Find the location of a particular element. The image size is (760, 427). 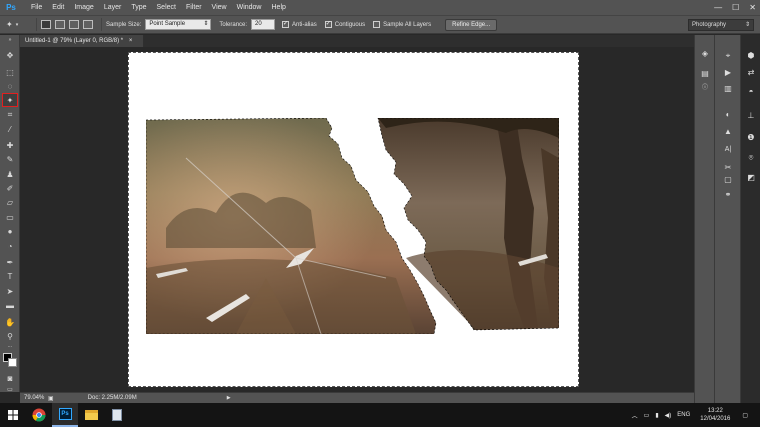

libraries-panel-icon: ⬢ is located at coordinates (751, 56).